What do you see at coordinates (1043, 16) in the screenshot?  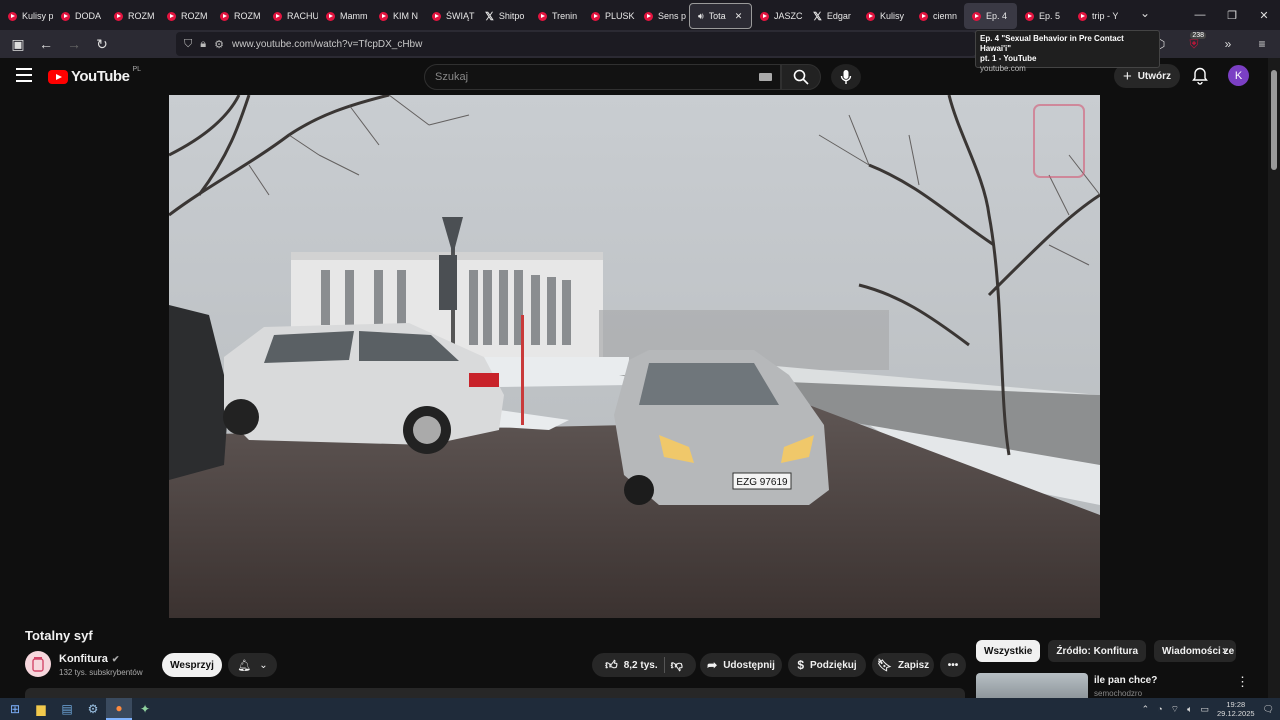 I see `browser-tab: Ep. 5` at bounding box center [1043, 16].